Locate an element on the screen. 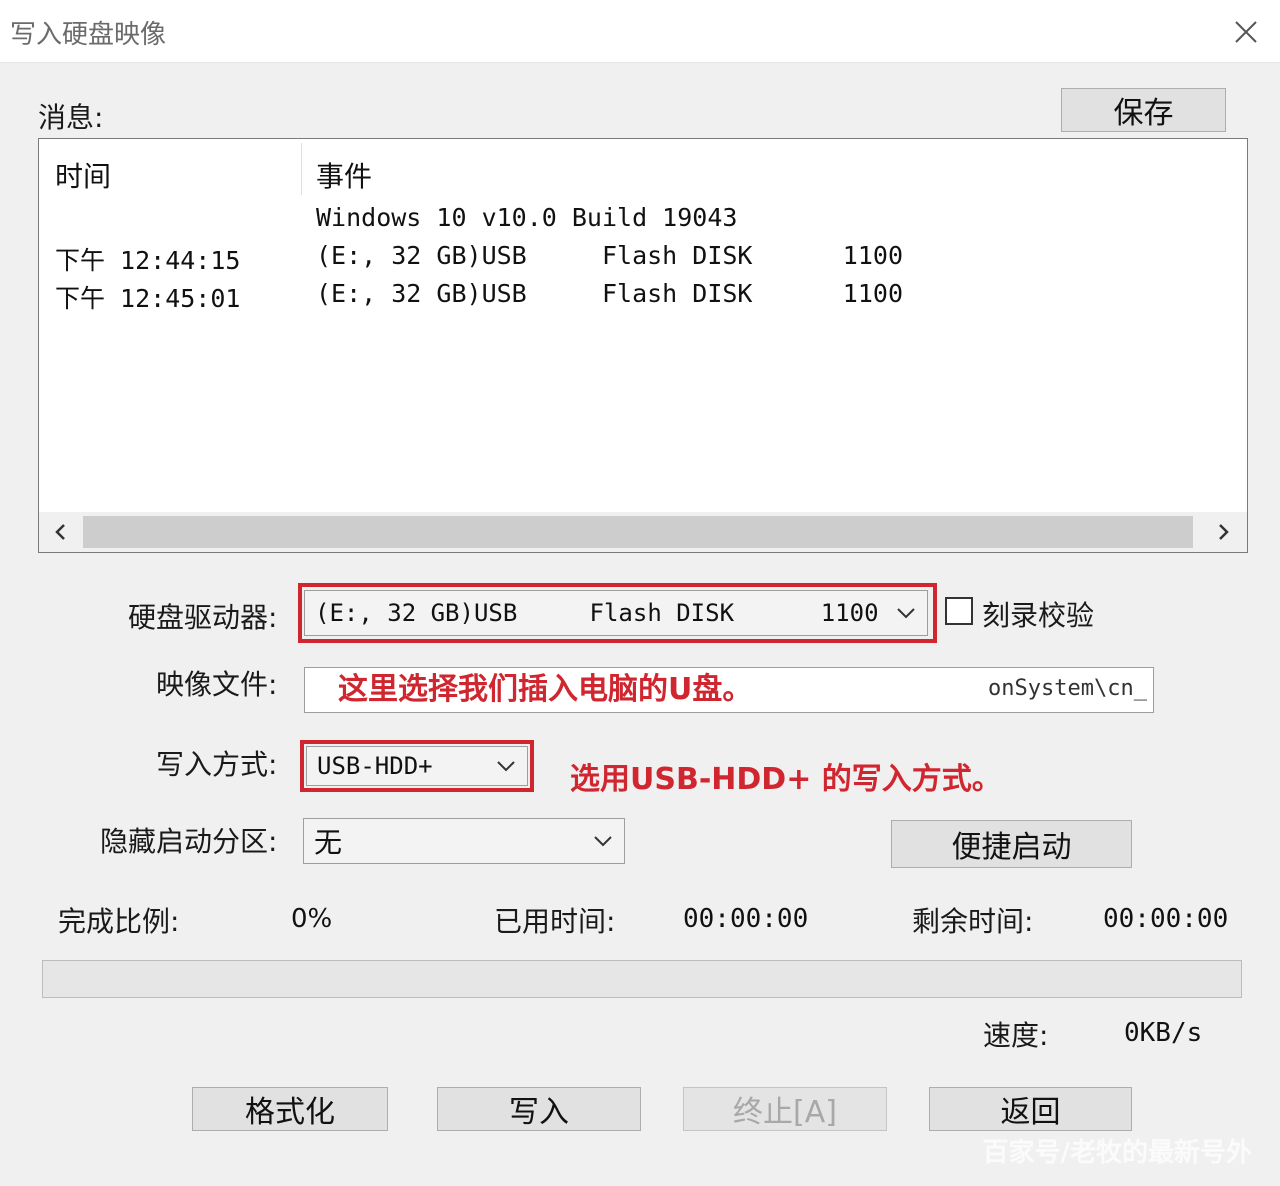 The image size is (1280, 1186). format-button: 格式化 is located at coordinates (290, 1109).